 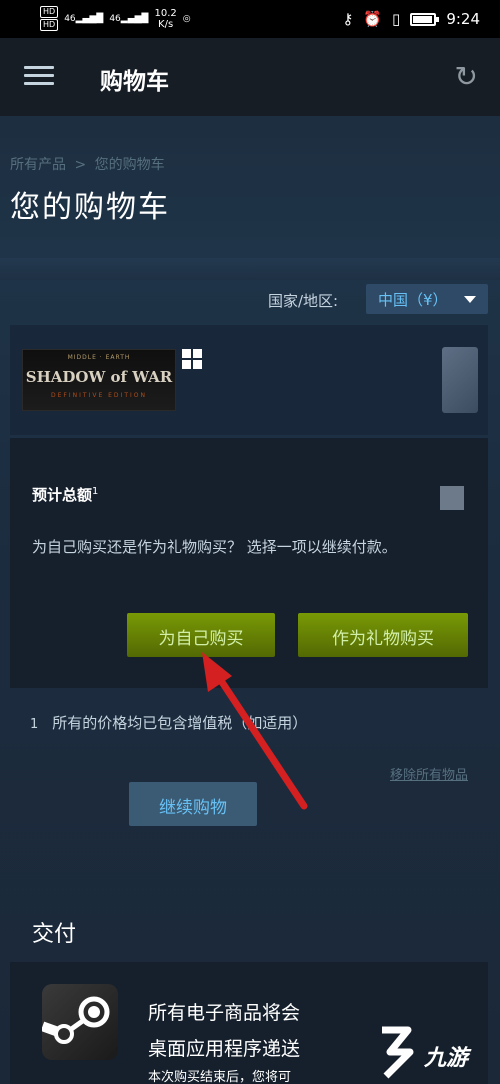 What do you see at coordinates (134, 82) in the screenshot?
I see `page-header-title: 购物车` at bounding box center [134, 82].